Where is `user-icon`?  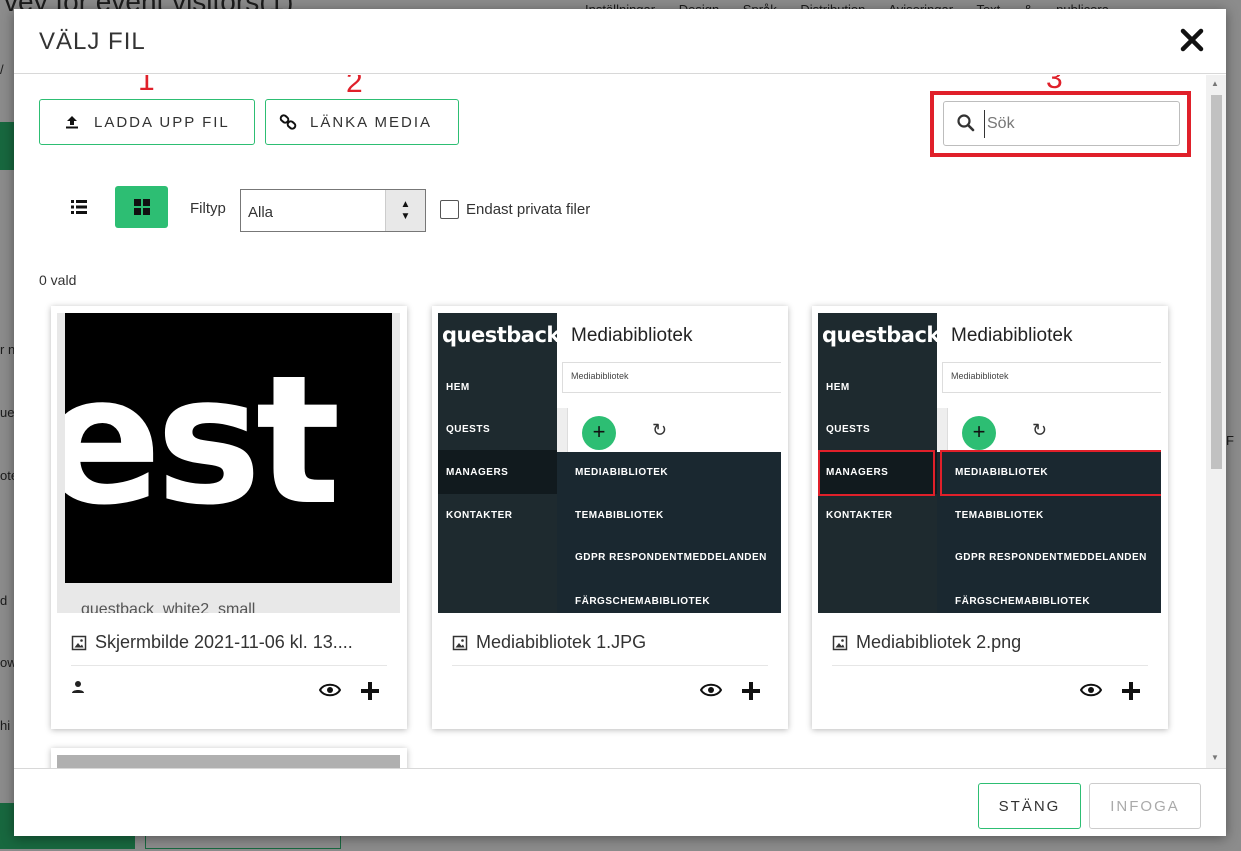
user-icon is located at coordinates (78, 687).